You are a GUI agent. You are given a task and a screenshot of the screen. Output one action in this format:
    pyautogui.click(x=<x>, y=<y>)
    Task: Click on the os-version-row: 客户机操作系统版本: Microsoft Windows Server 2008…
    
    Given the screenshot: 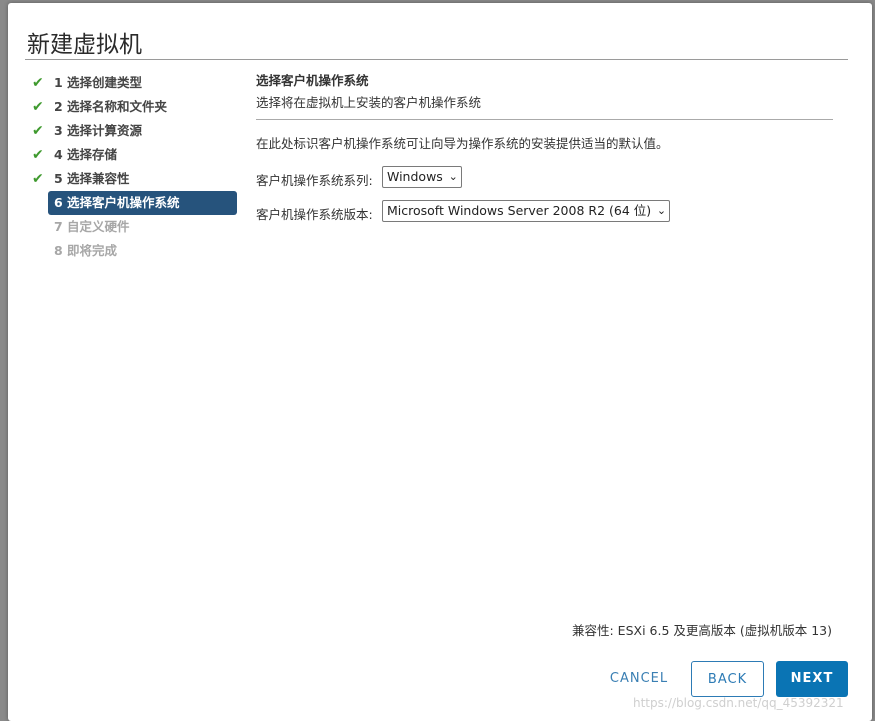 What is the action you would take?
    pyautogui.click(x=546, y=212)
    